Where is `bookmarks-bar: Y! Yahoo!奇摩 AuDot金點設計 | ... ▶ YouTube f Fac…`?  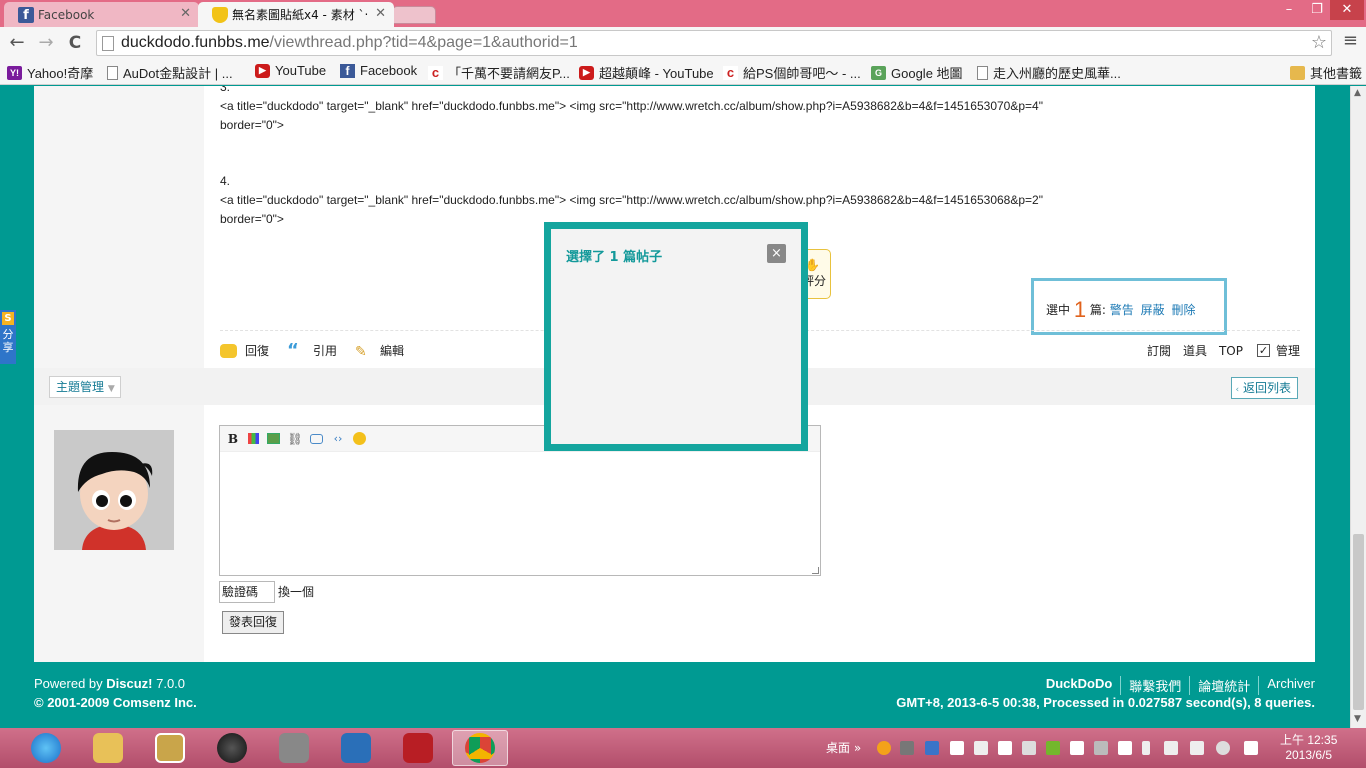
bookmarks-bar: Y! Yahoo!奇摩 AuDot金點設計 | ... ▶ YouTube f Fac… is located at coordinates (683, 72).